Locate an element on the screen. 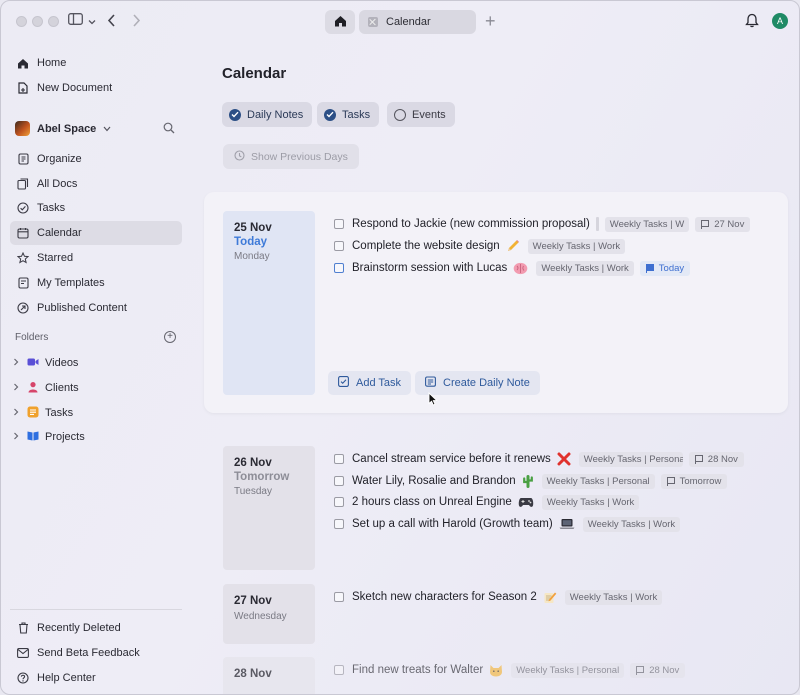 The image size is (800, 695). sidebar-item-recently-deleted: Recently Deleted is located at coordinates (96, 628).